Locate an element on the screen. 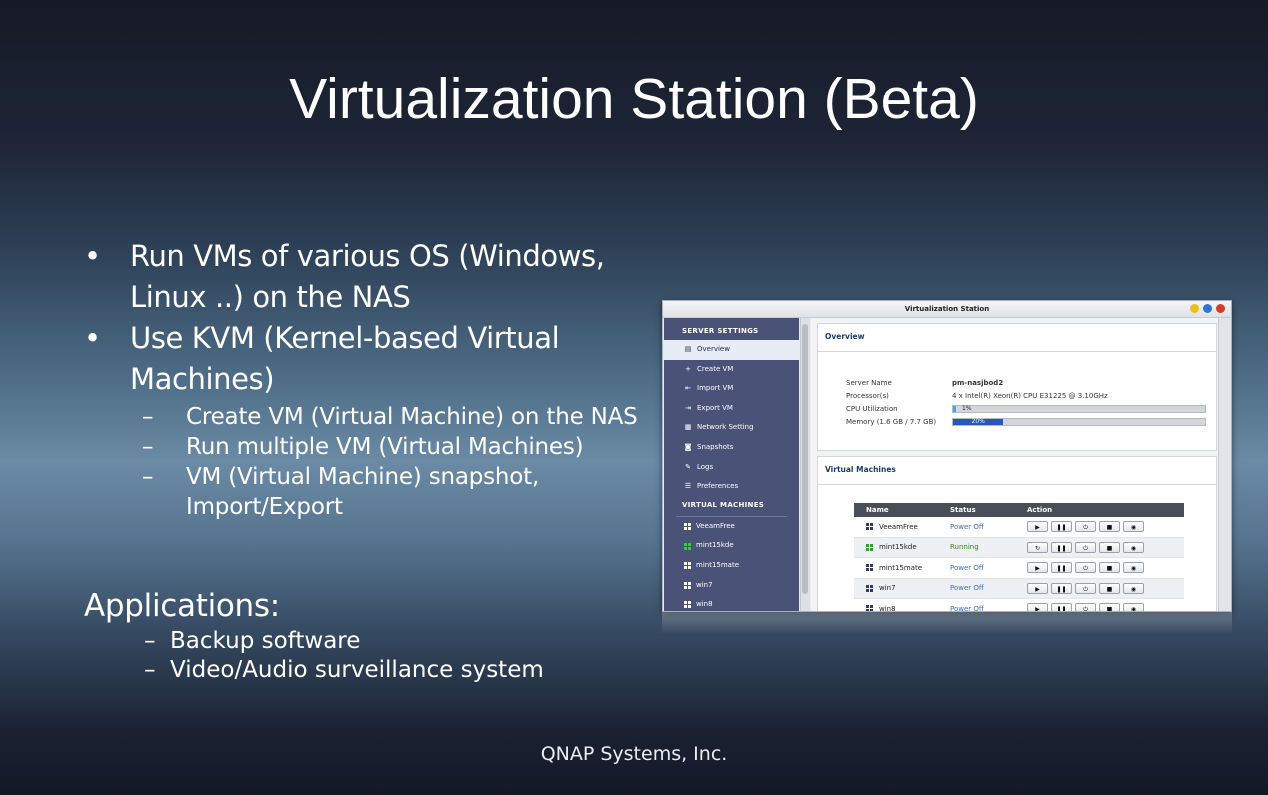 The image size is (1268, 795). vm-actions: ▶ ❚❚ ⏻ ■ ◉ is located at coordinates (1085, 527).